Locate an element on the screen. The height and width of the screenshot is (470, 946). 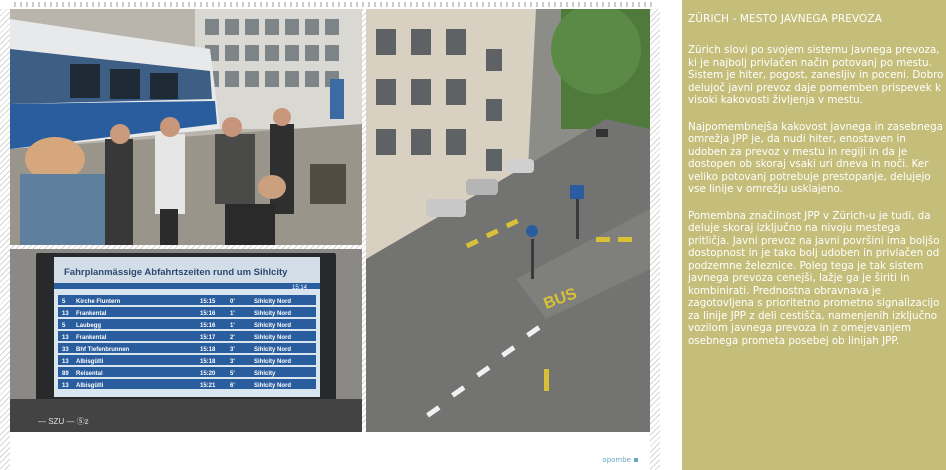
board-cell: 6' is located at coordinates (232, 386).